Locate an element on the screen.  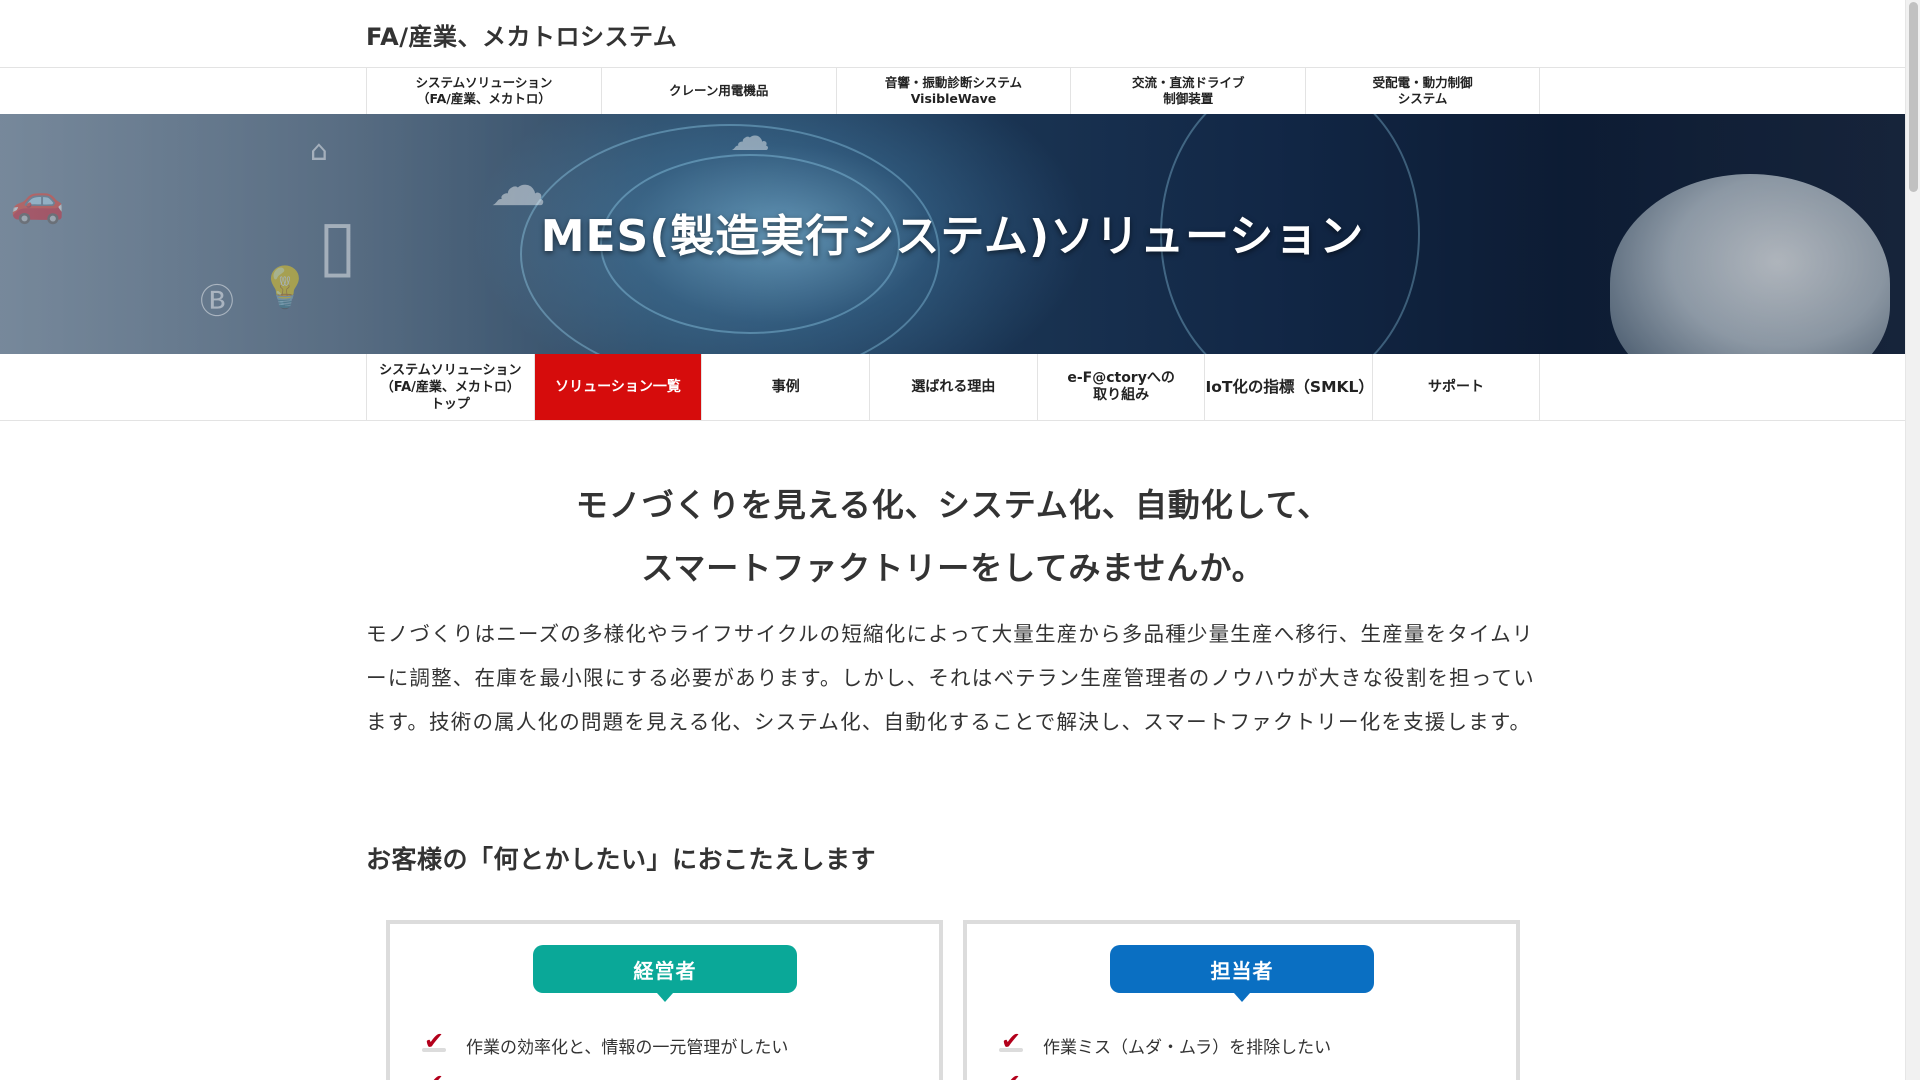
global-nav-item-crane: クレーン用電機品 is located at coordinates (718, 91).